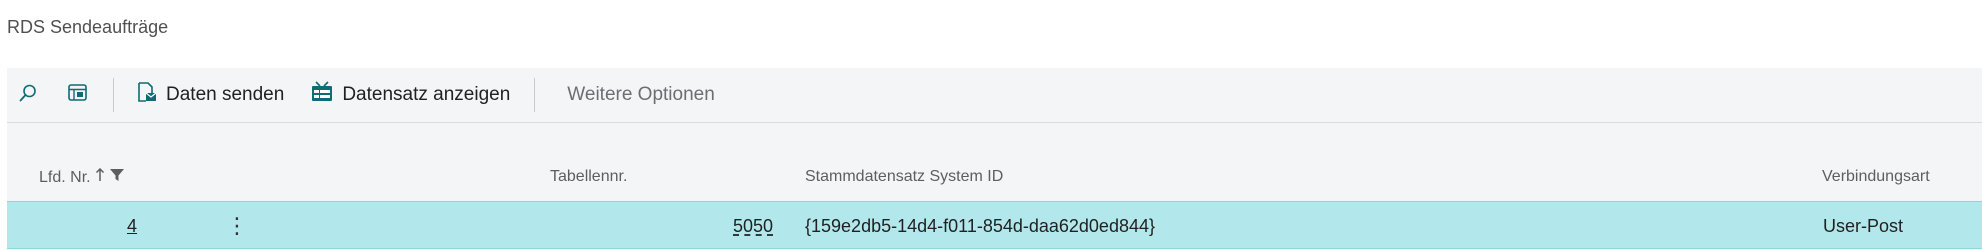 This screenshot has width=1982, height=250. I want to click on sort-ascending-icon, so click(100, 177).